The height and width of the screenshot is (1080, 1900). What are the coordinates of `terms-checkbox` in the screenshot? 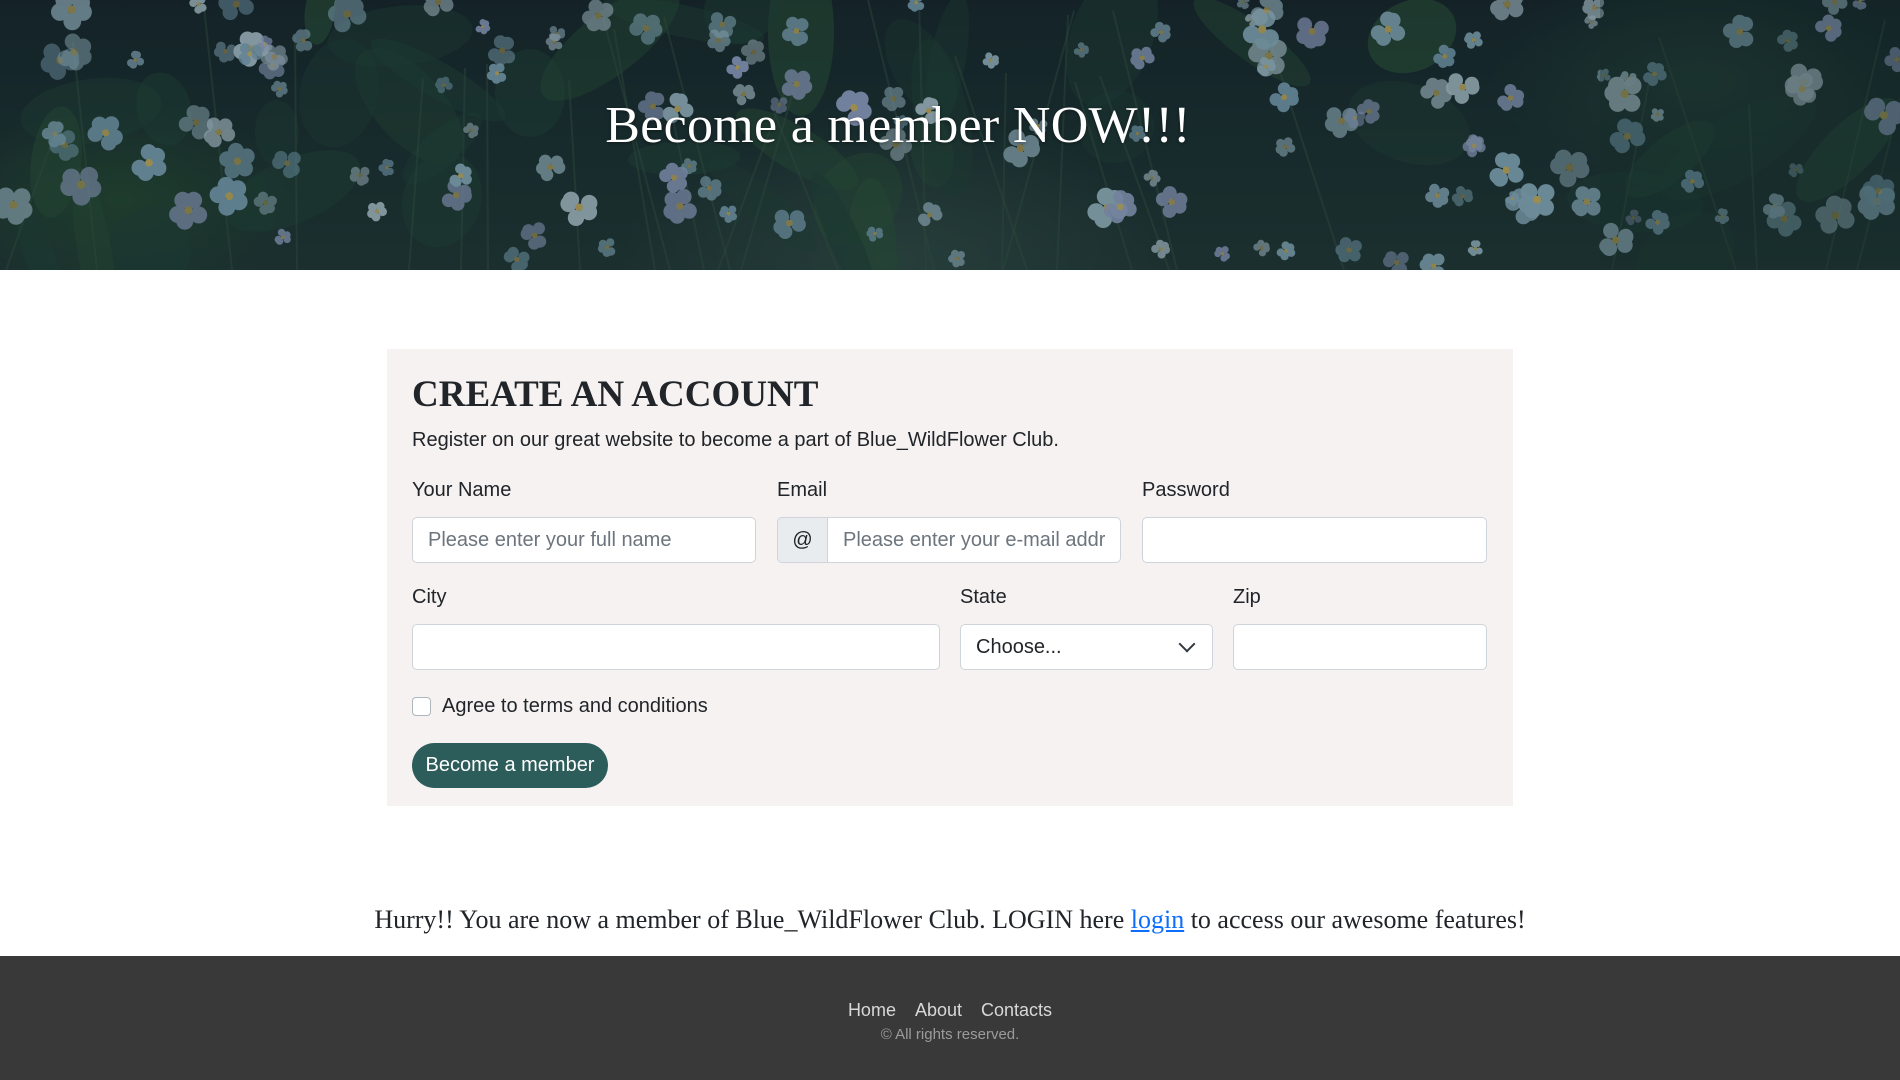 It's located at (421, 706).